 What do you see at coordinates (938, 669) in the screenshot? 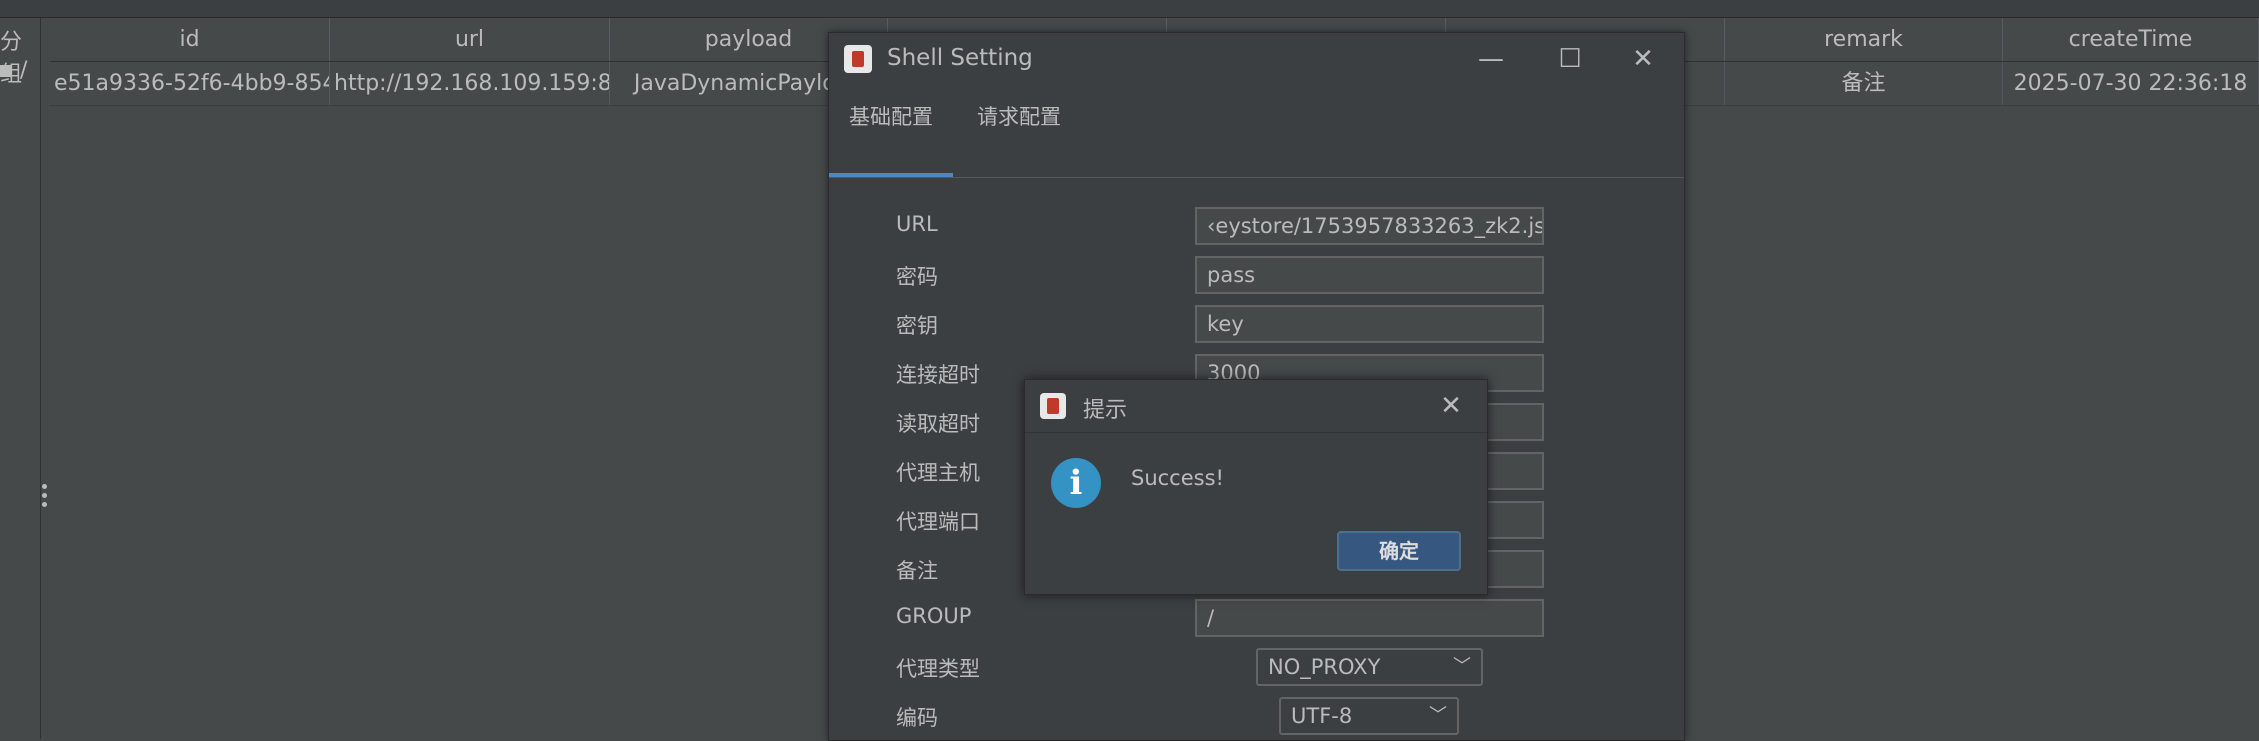
I see `proxy-type-label: 代理类型` at bounding box center [938, 669].